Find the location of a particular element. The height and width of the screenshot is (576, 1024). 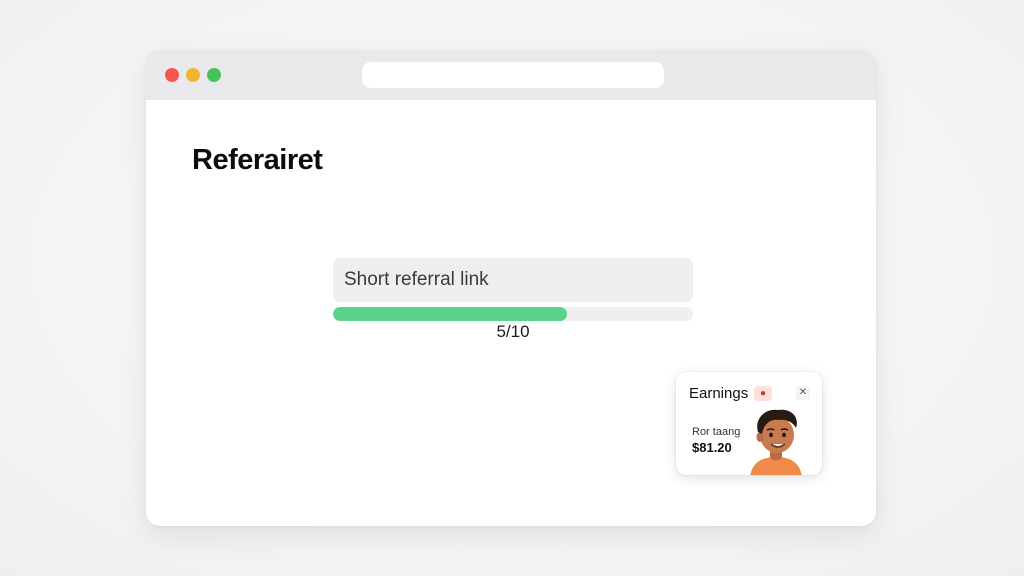

title-bar is located at coordinates (511, 75).